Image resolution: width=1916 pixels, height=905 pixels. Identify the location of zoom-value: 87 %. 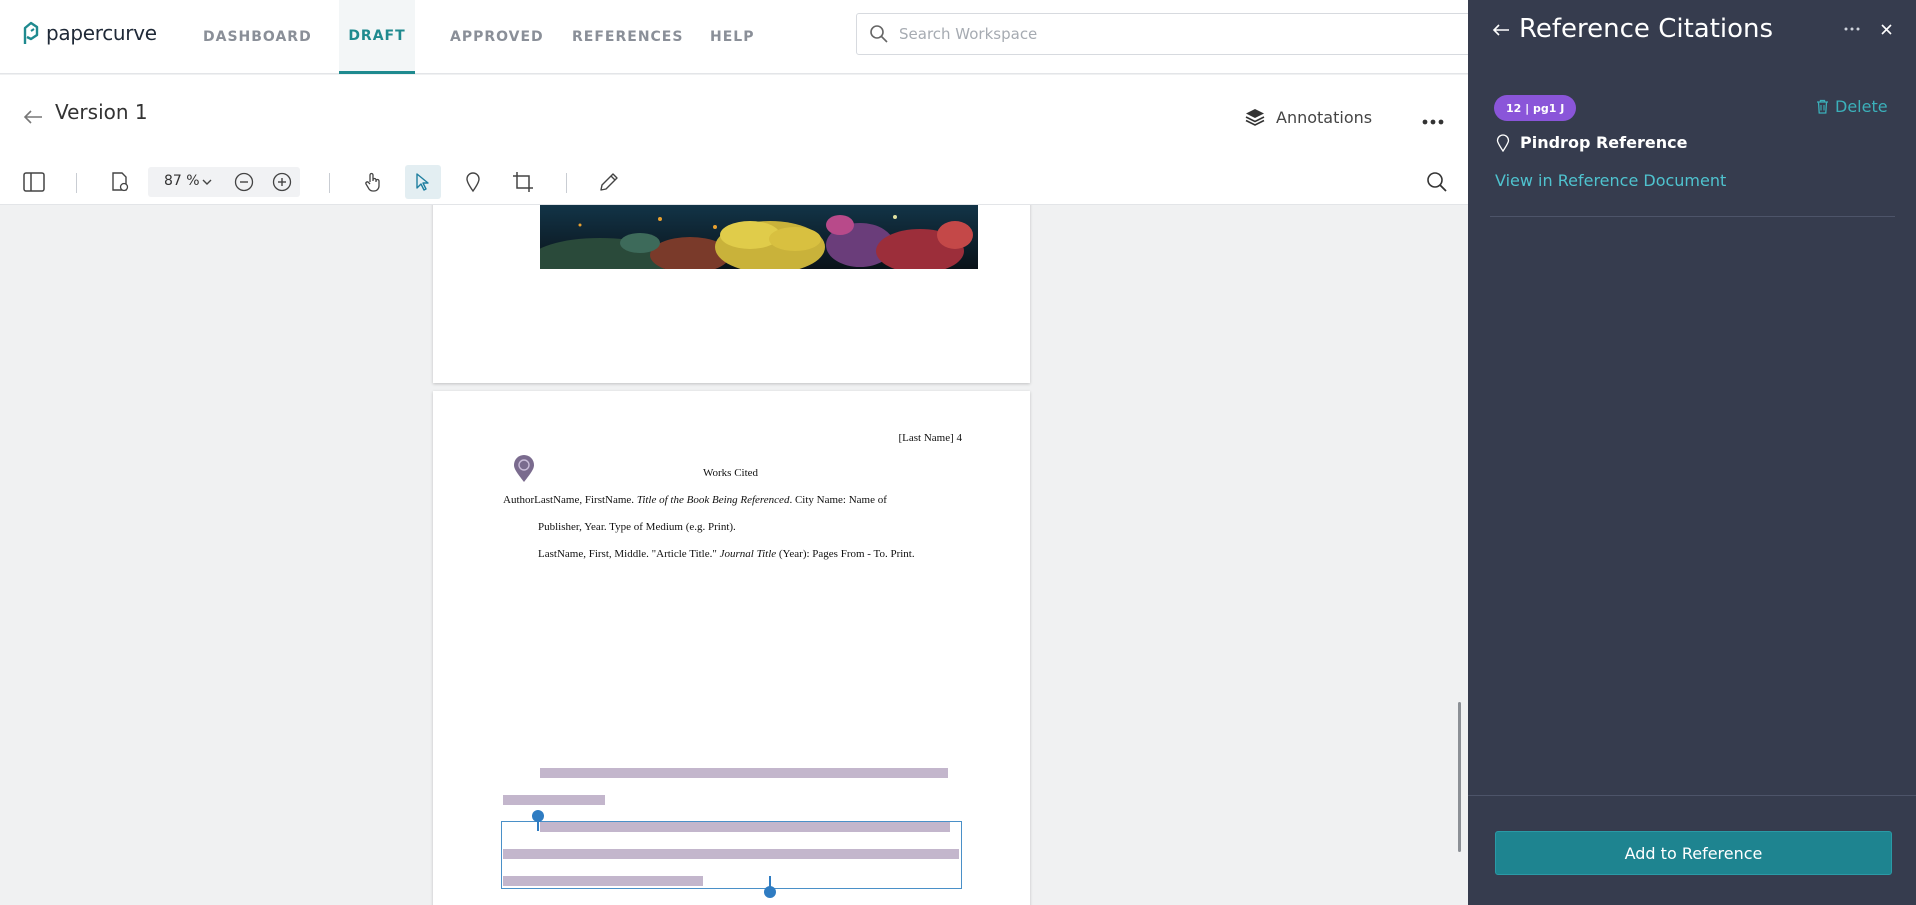
(182, 181).